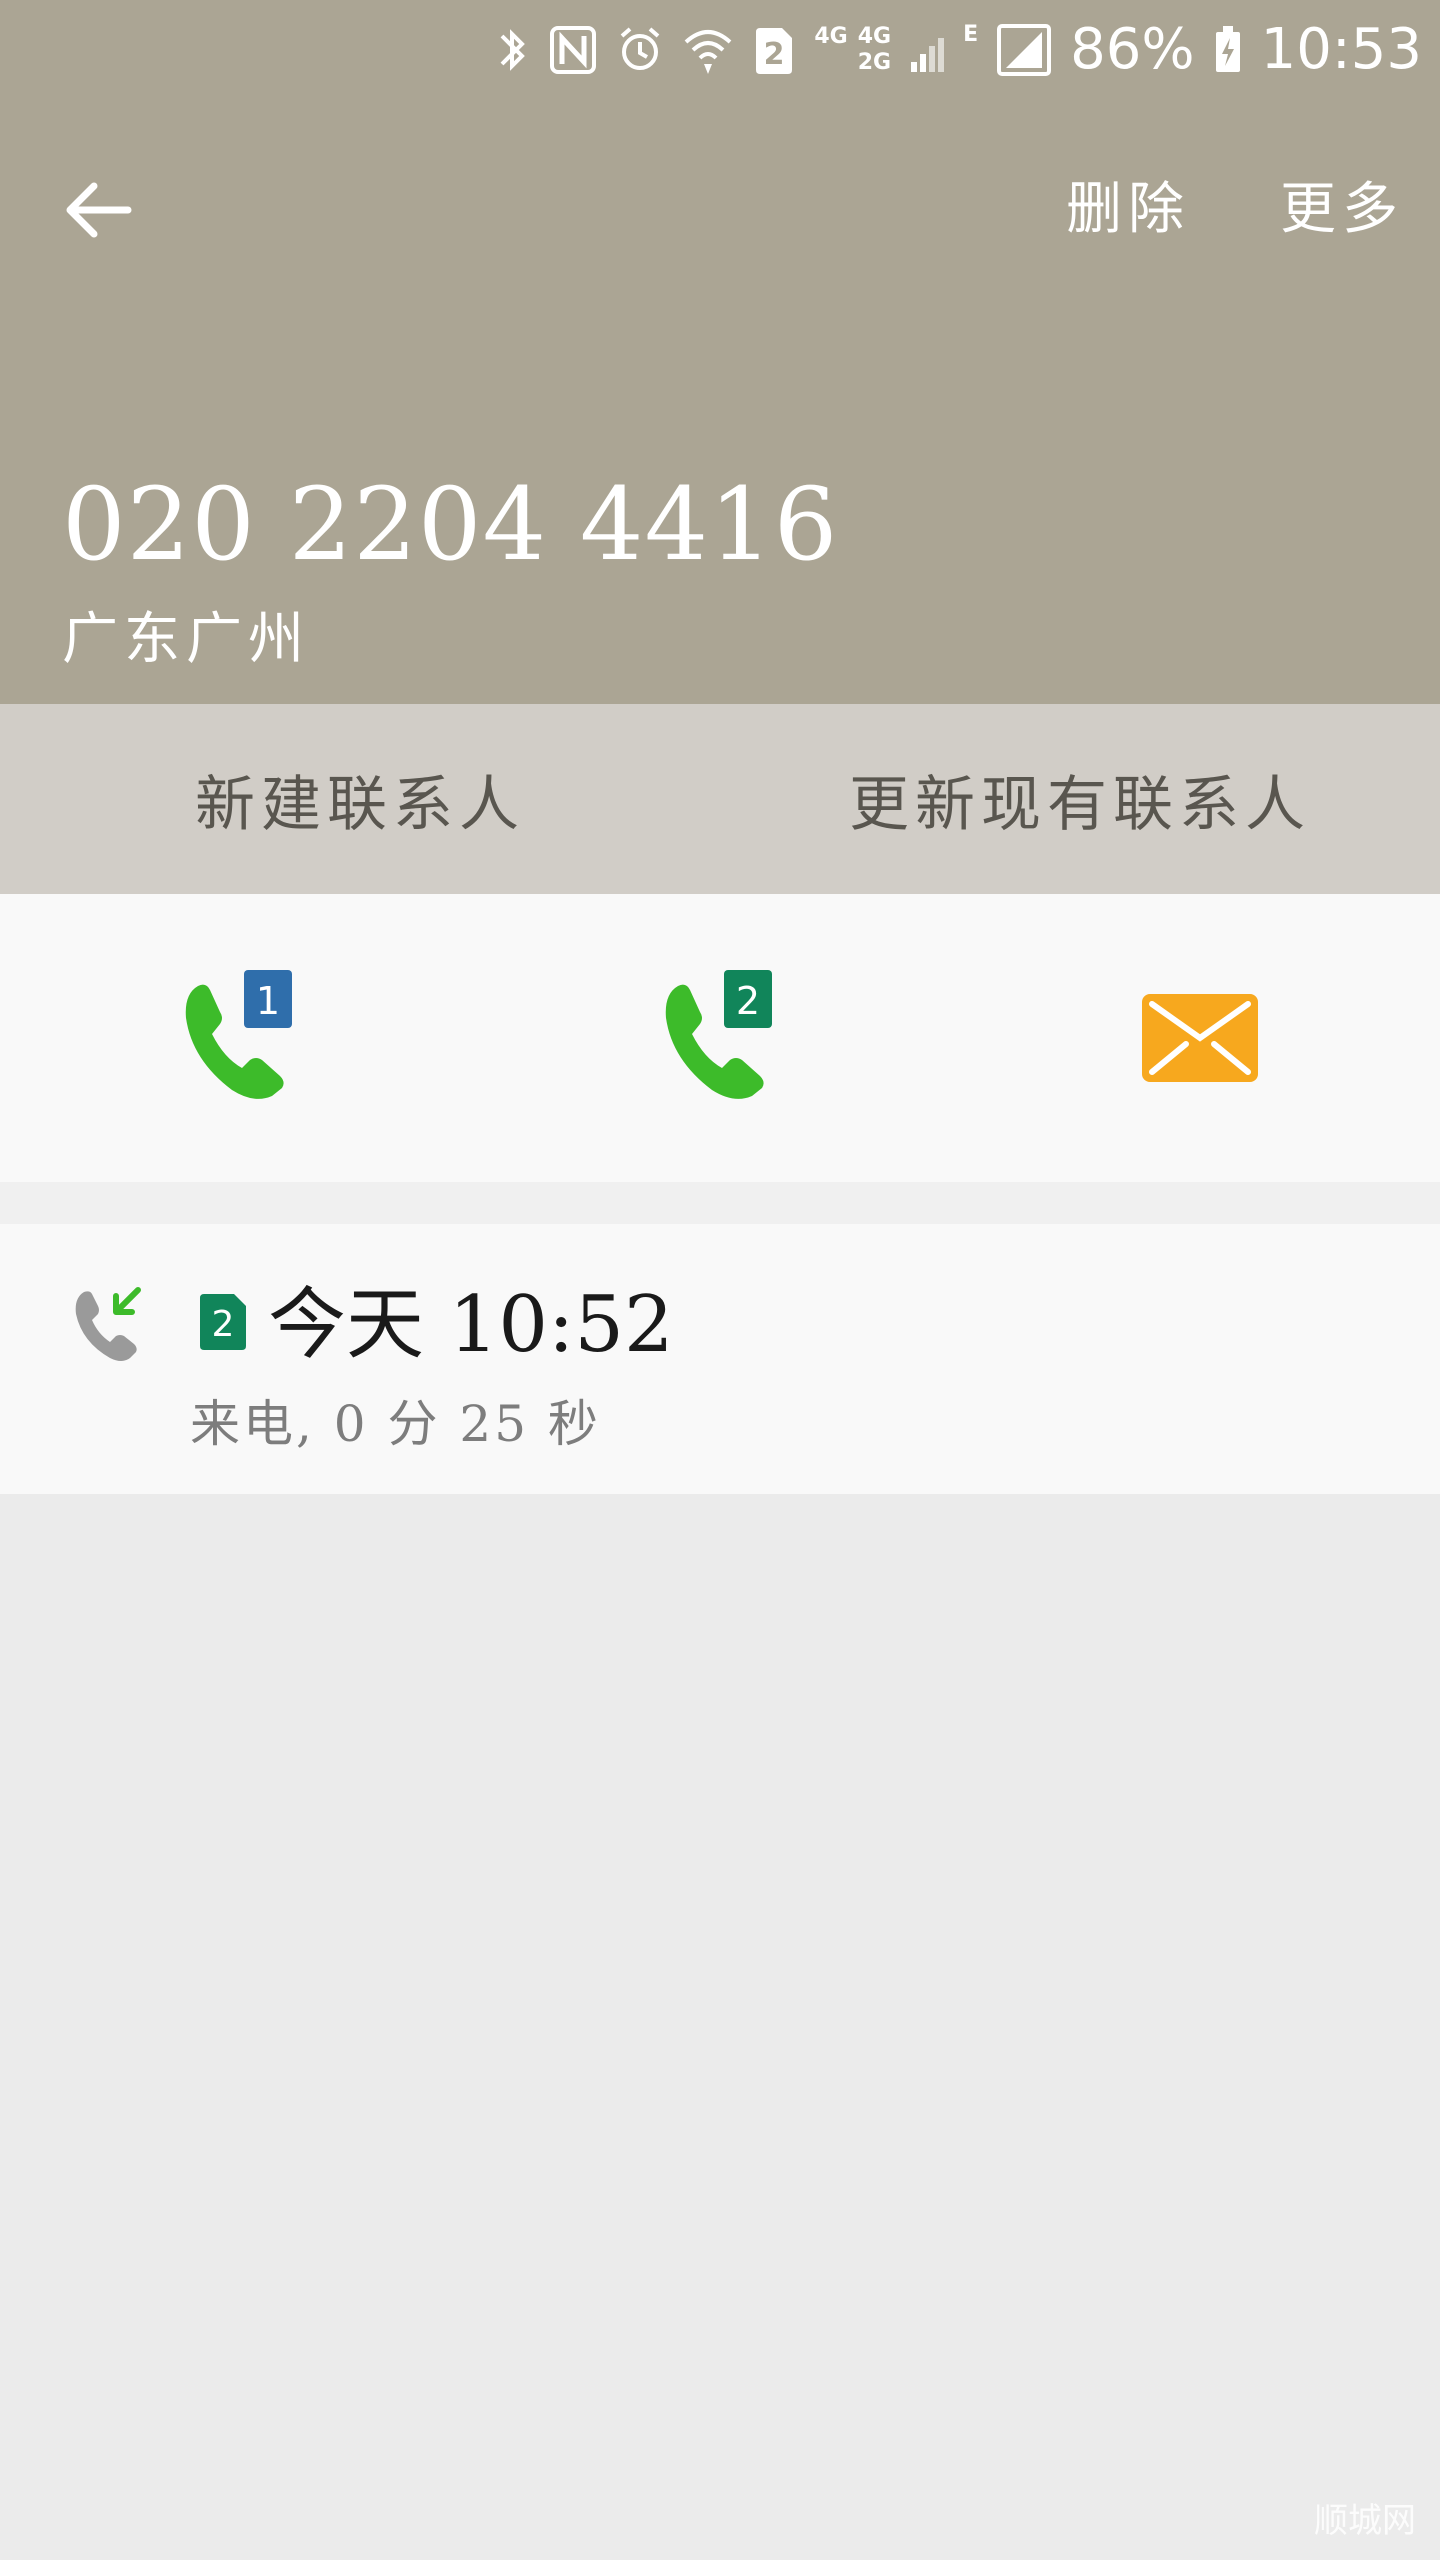  I want to click on sim2-badge-icon: 2, so click(223, 1322).